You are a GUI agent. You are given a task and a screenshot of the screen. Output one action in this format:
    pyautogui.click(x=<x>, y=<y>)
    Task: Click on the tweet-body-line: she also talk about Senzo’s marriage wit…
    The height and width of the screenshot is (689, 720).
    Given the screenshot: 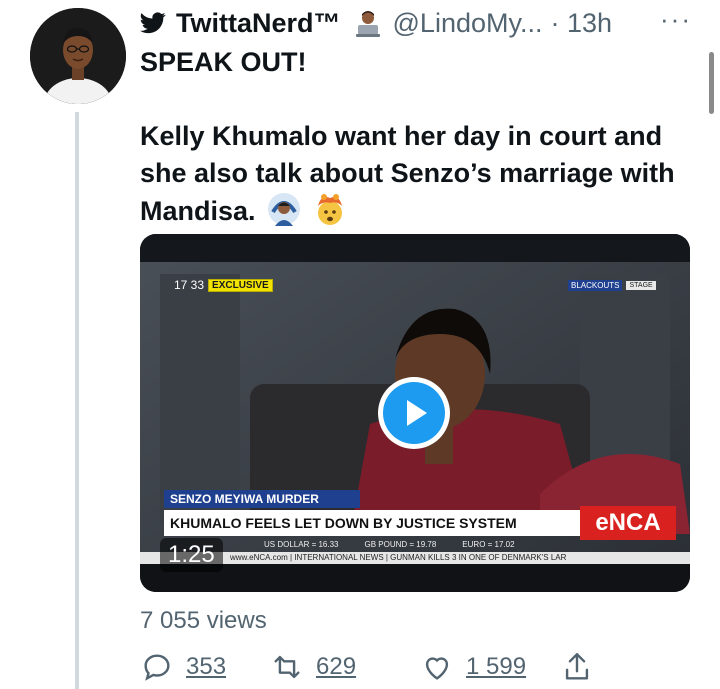 What is the action you would take?
    pyautogui.click(x=407, y=173)
    